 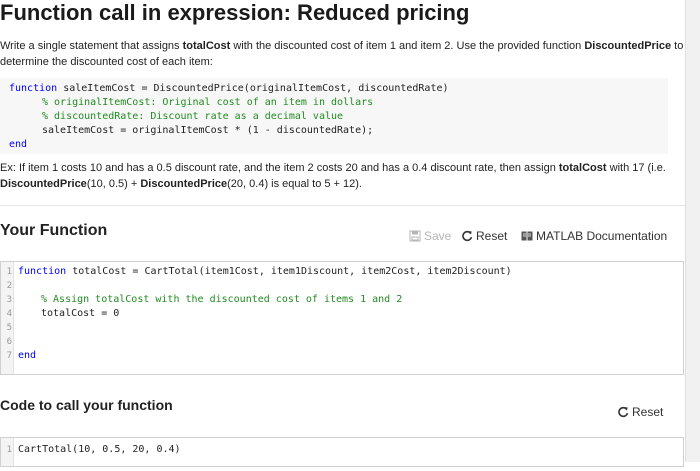 I want to click on save-icon, so click(x=415, y=236).